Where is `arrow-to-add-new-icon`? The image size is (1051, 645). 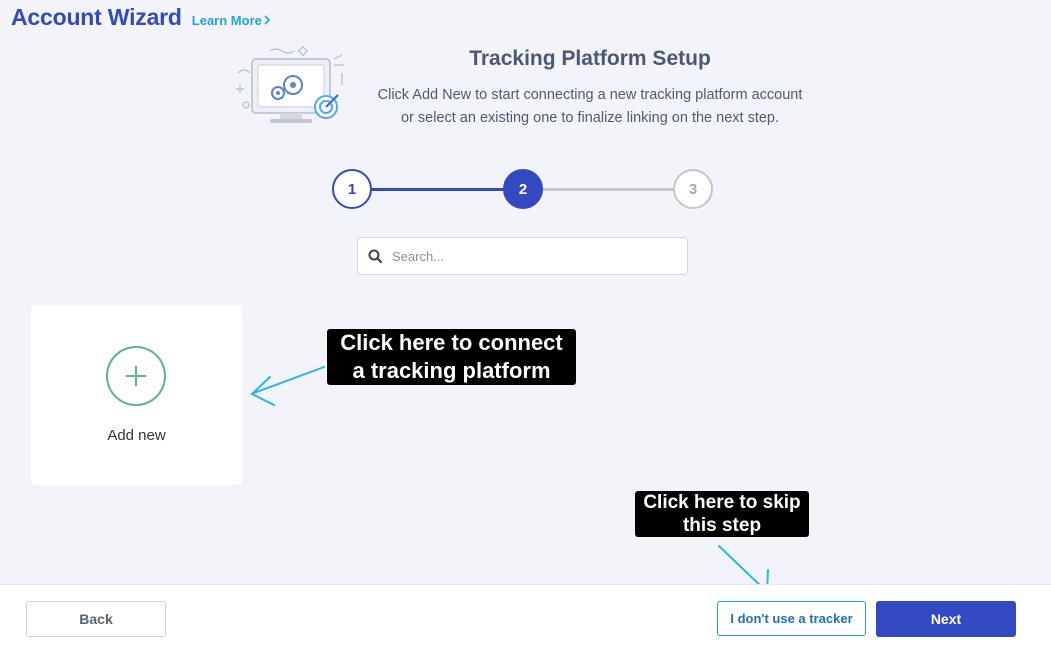
arrow-to-add-new-icon is located at coordinates (287, 386).